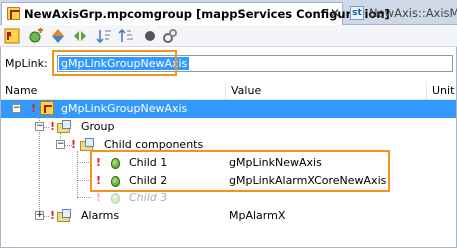 The height and width of the screenshot is (248, 457). What do you see at coordinates (228, 216) in the screenshot?
I see `tree-row-alarms: + ! Alarms MpAlarmX` at bounding box center [228, 216].